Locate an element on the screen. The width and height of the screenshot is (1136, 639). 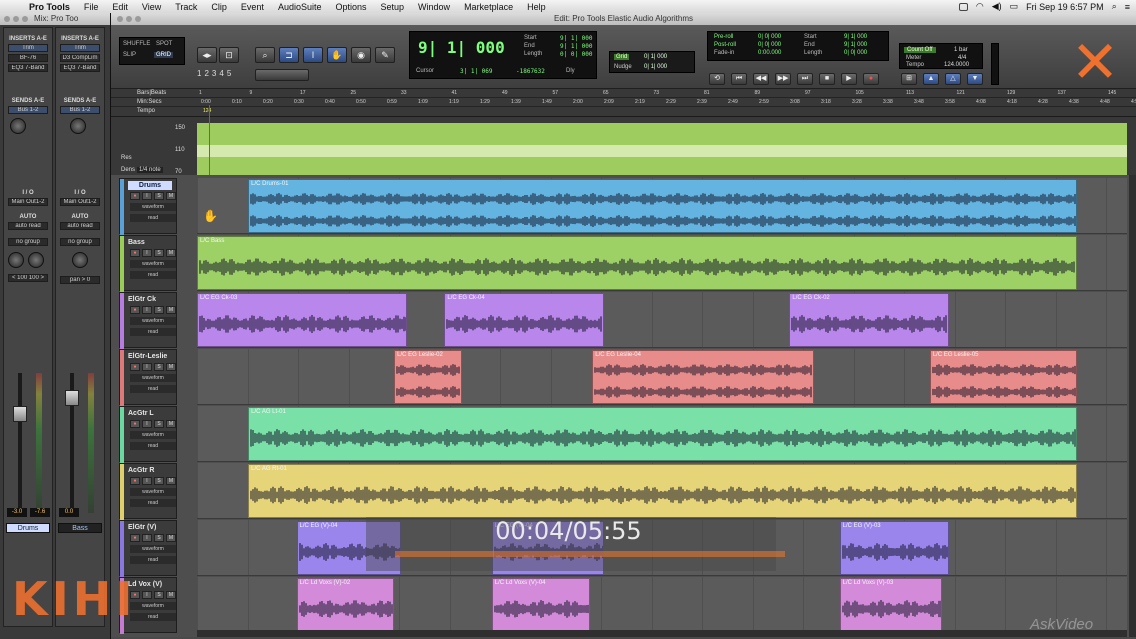
preroll-value: 0| 0| 000 is located at coordinates (769, 37).